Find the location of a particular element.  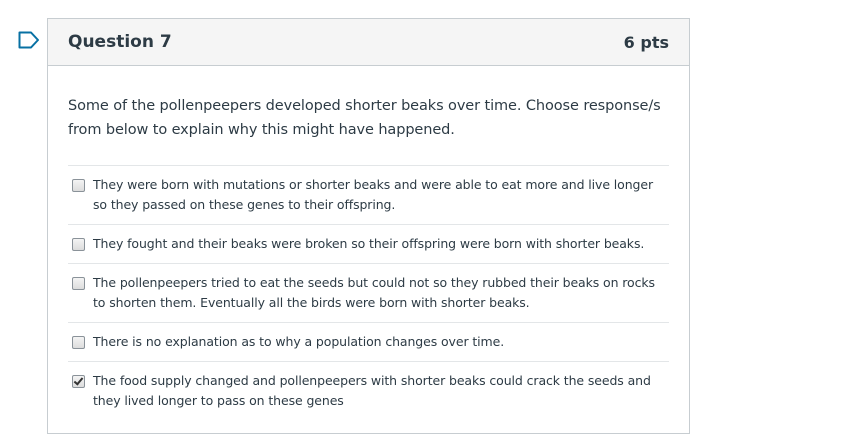

question-points: 6 pts is located at coordinates (646, 42).